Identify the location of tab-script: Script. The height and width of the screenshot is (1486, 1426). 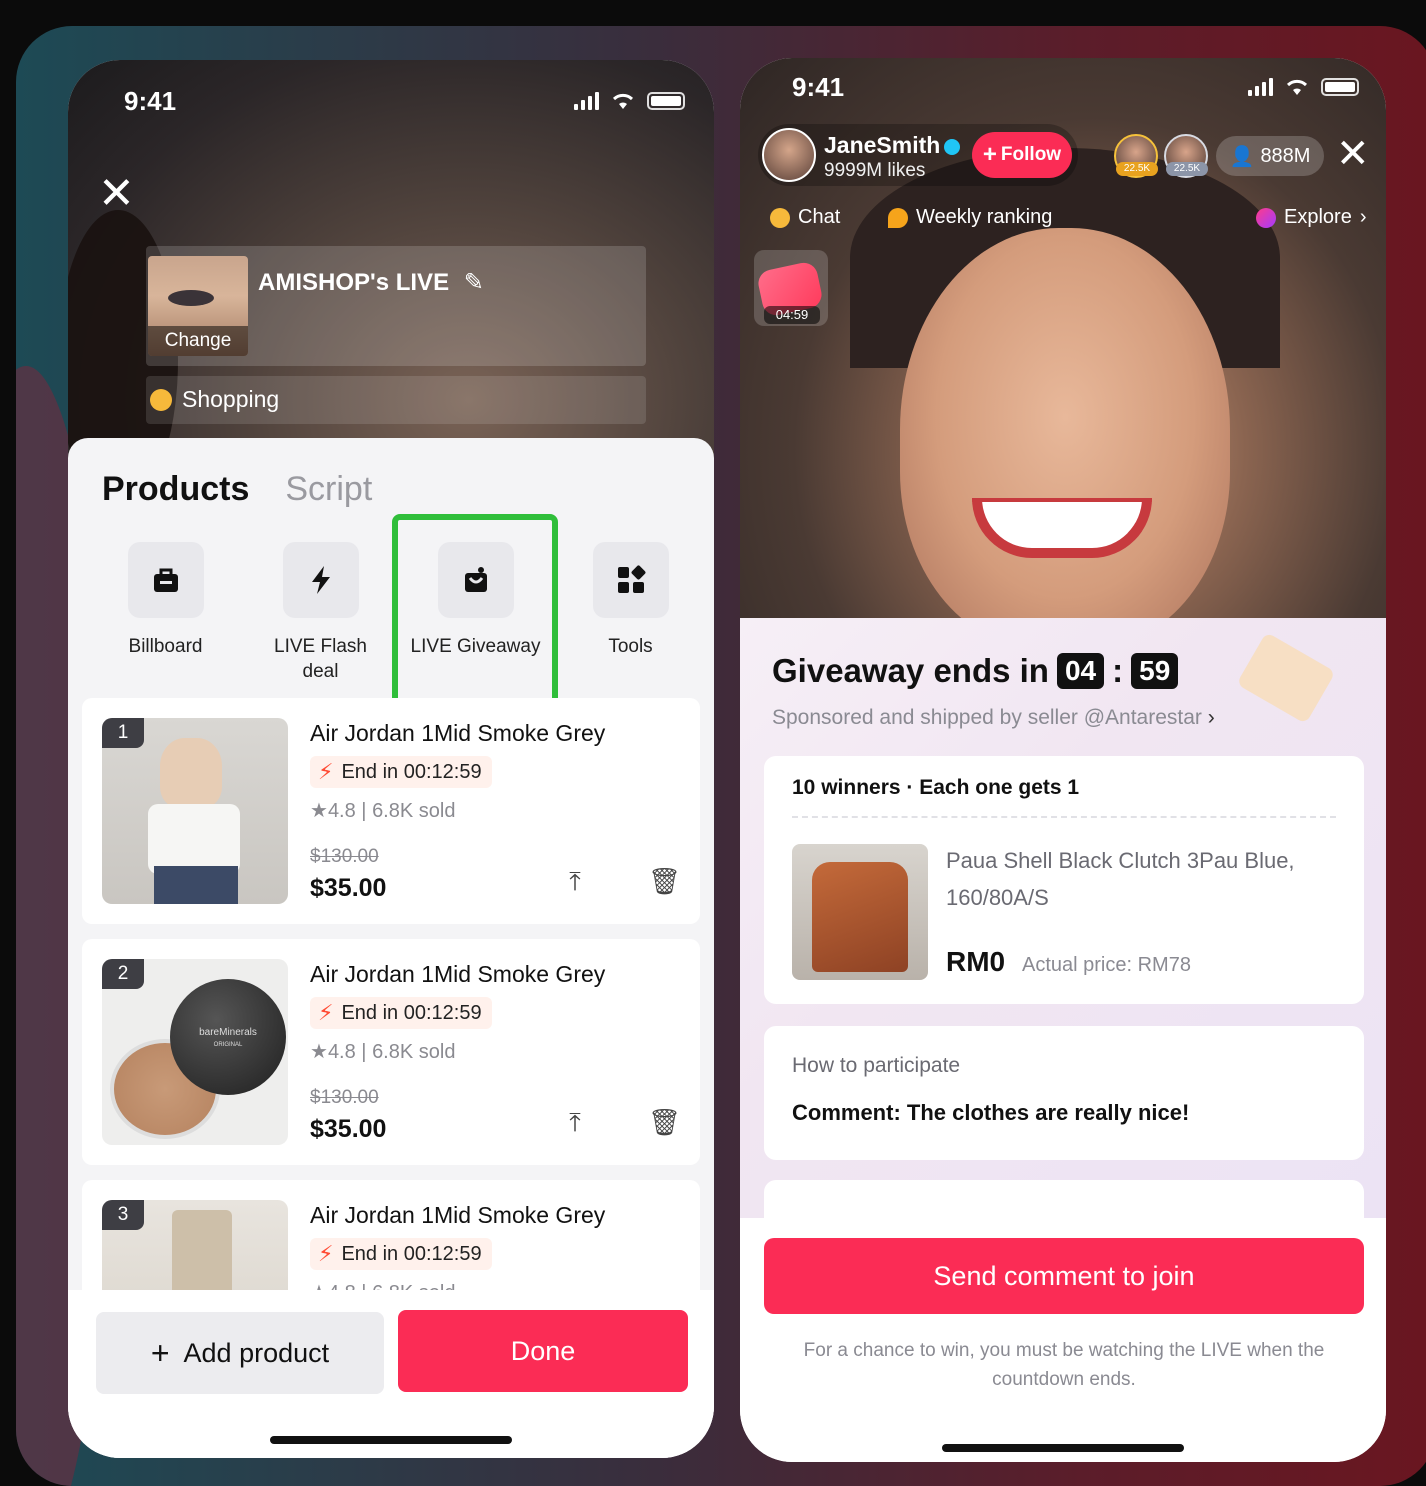
(328, 489).